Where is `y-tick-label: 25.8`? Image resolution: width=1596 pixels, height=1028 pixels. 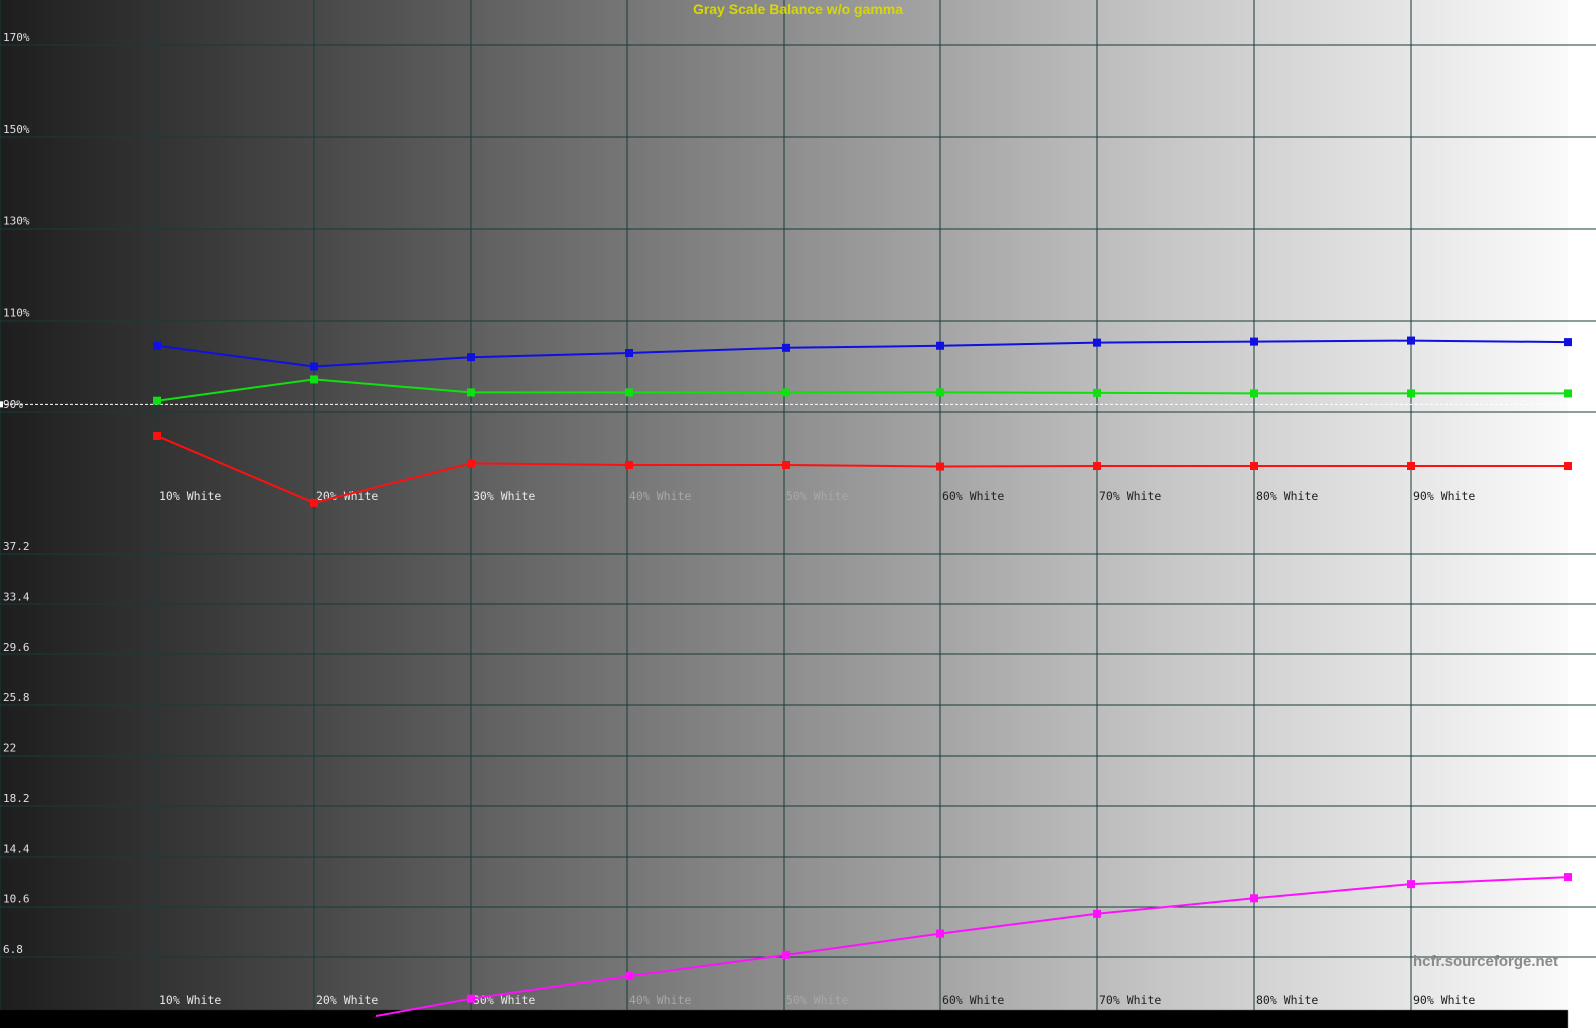 y-tick-label: 25.8 is located at coordinates (16, 697).